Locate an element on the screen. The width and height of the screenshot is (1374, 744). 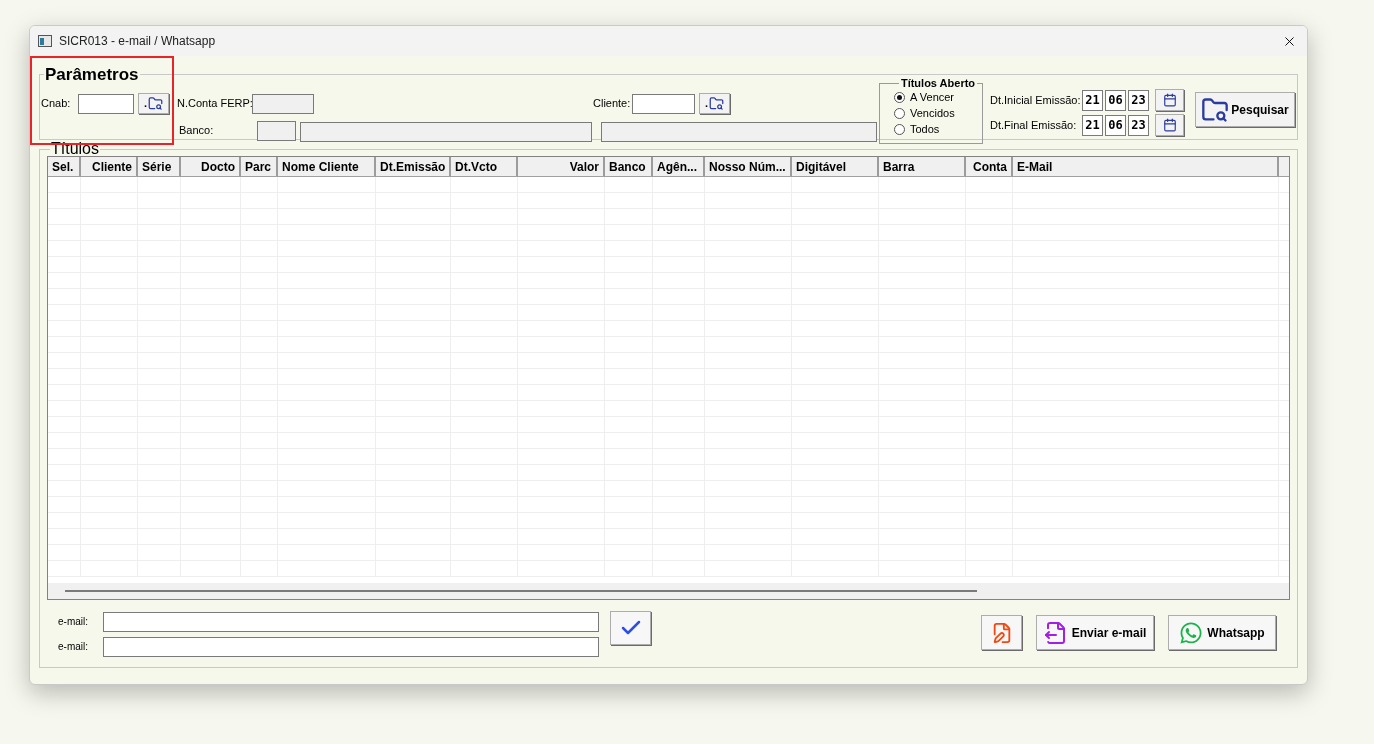
confirm-button is located at coordinates (630, 628).